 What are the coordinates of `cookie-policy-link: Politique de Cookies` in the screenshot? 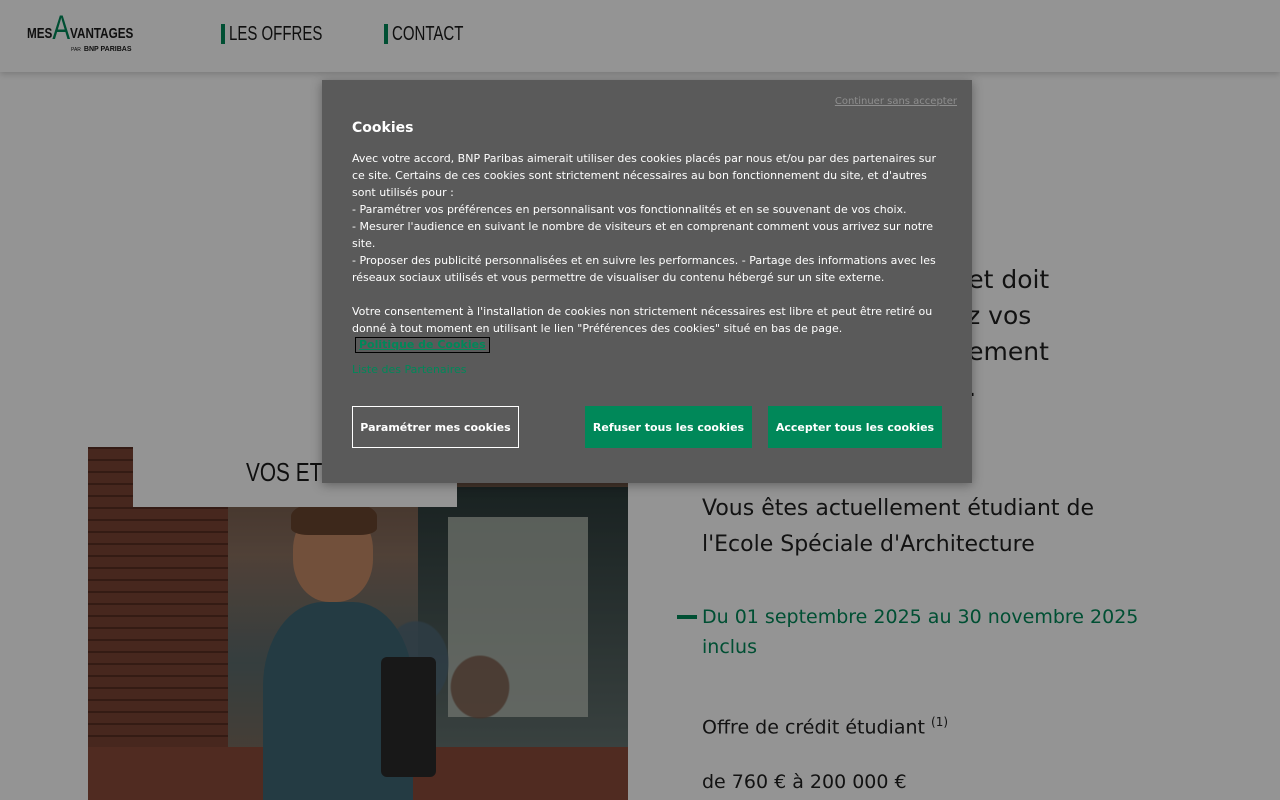 It's located at (422, 345).